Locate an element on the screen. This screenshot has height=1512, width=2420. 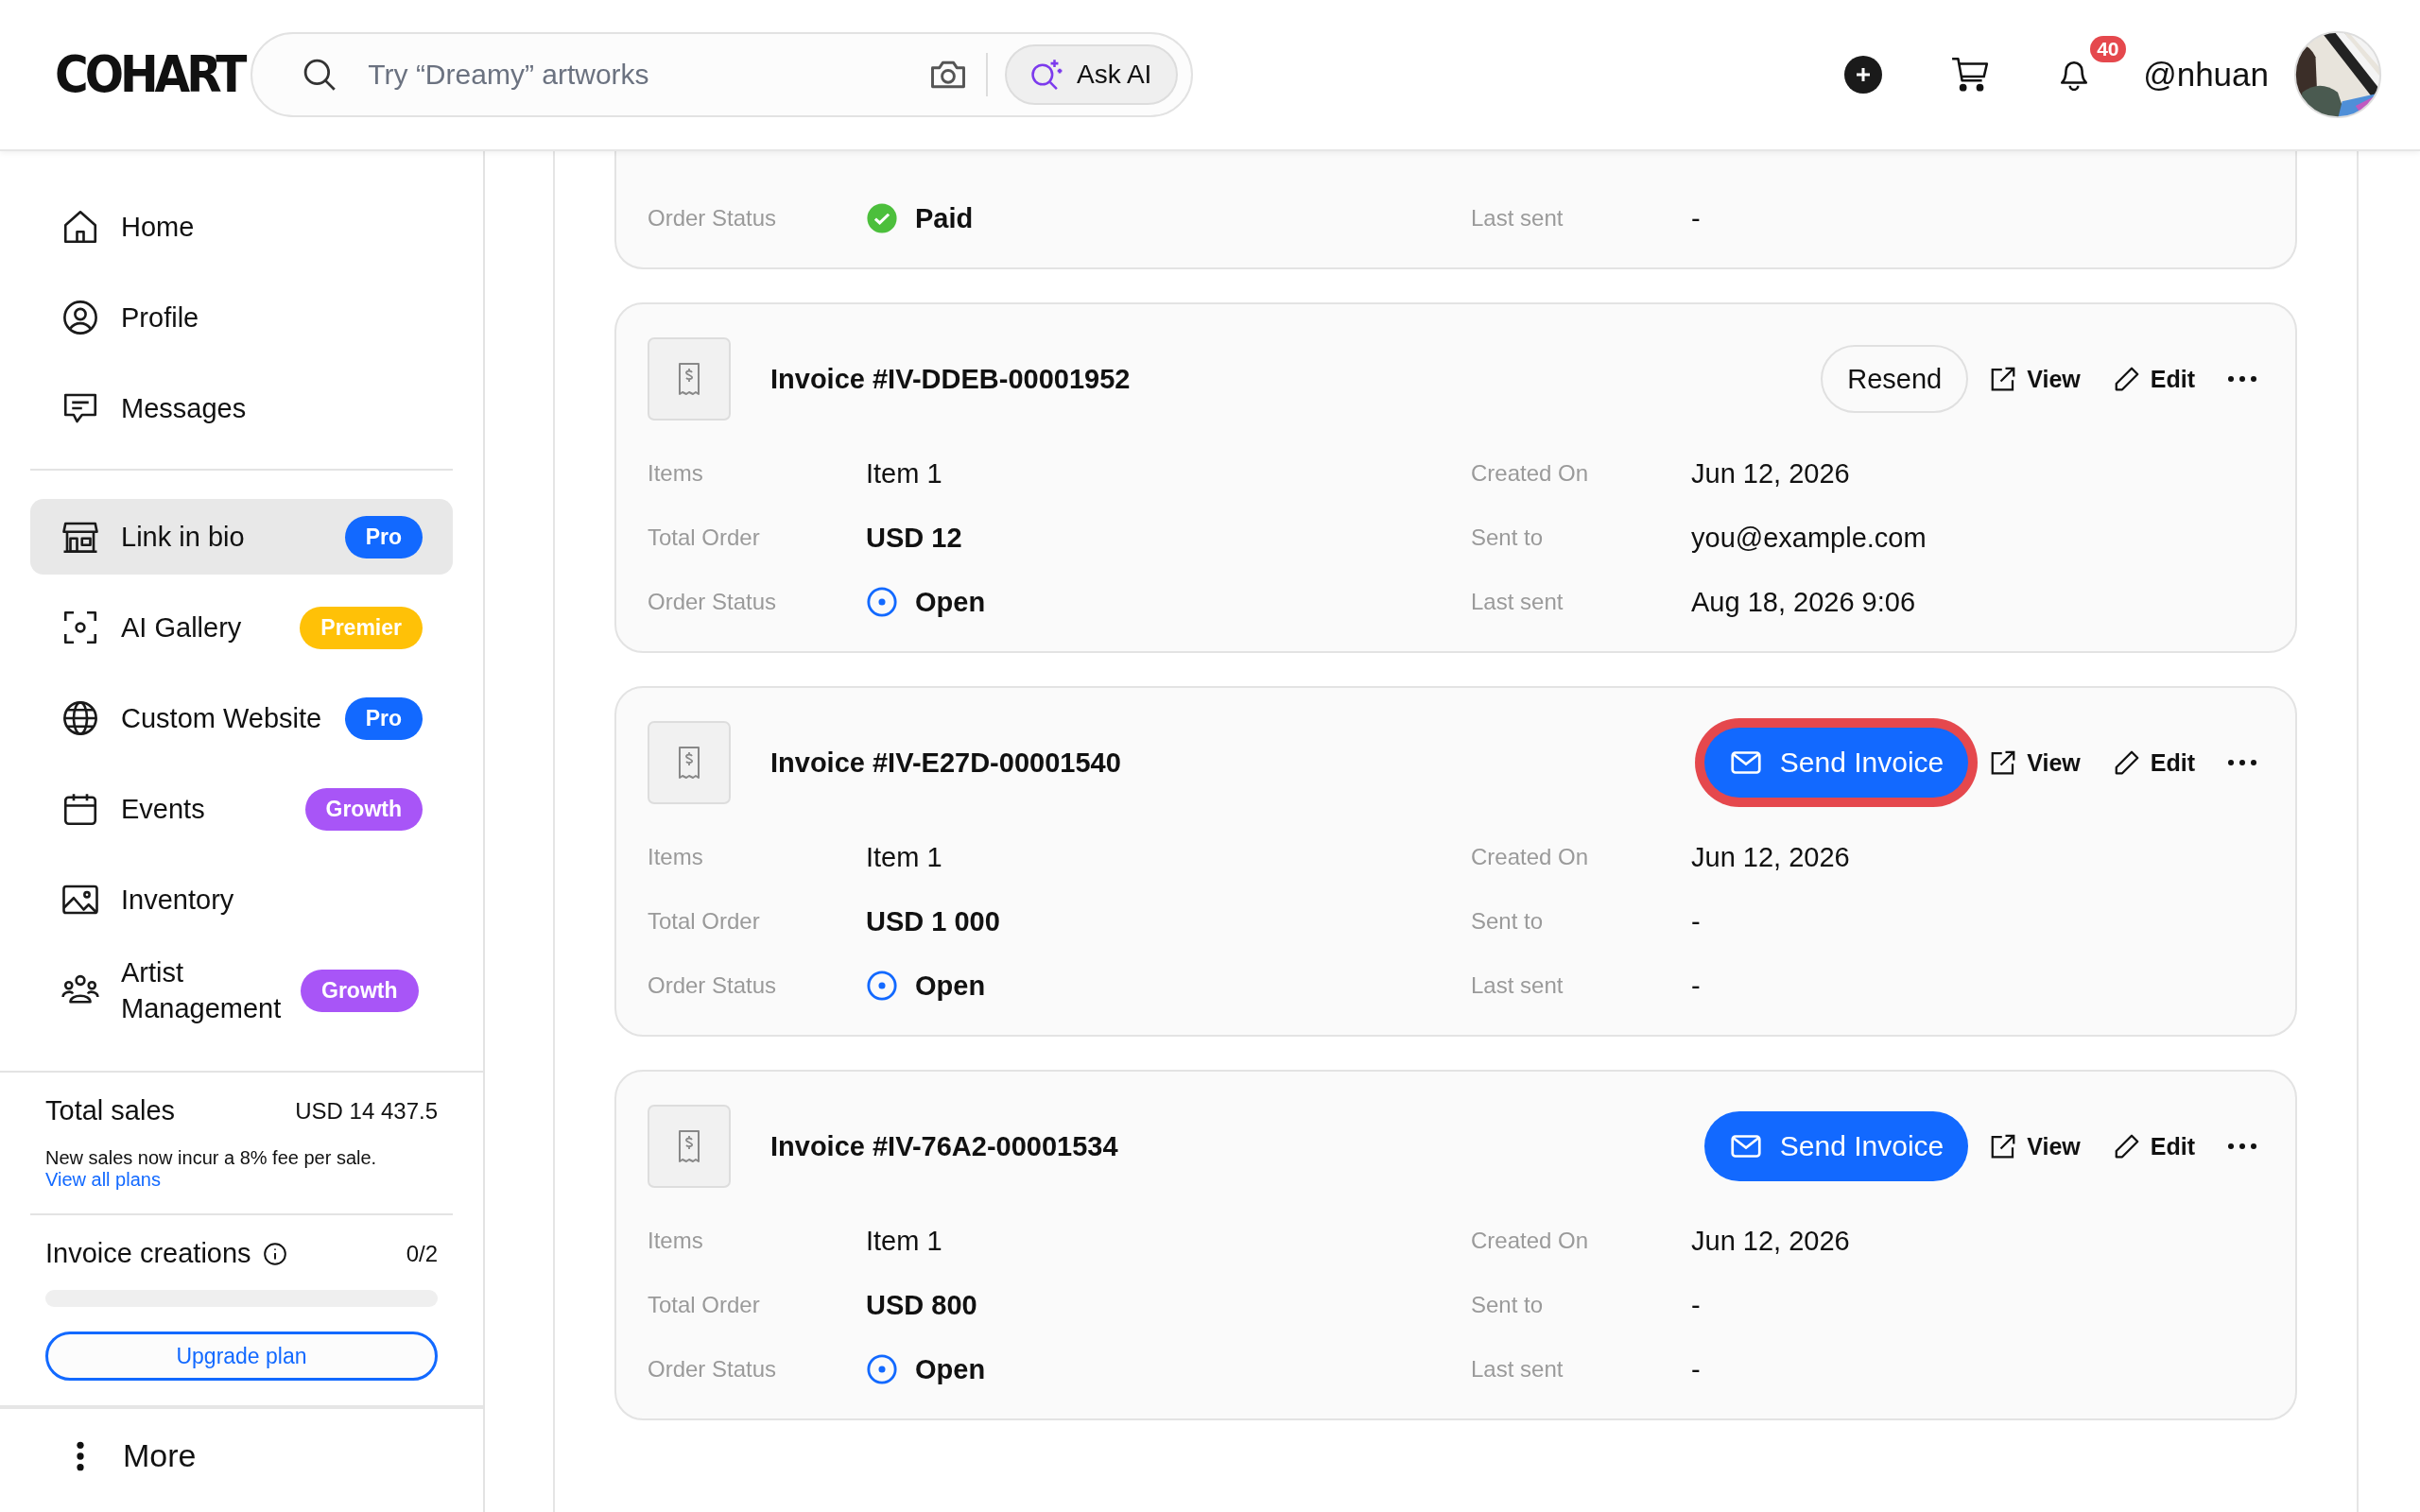
add-icon is located at coordinates (1864, 75).